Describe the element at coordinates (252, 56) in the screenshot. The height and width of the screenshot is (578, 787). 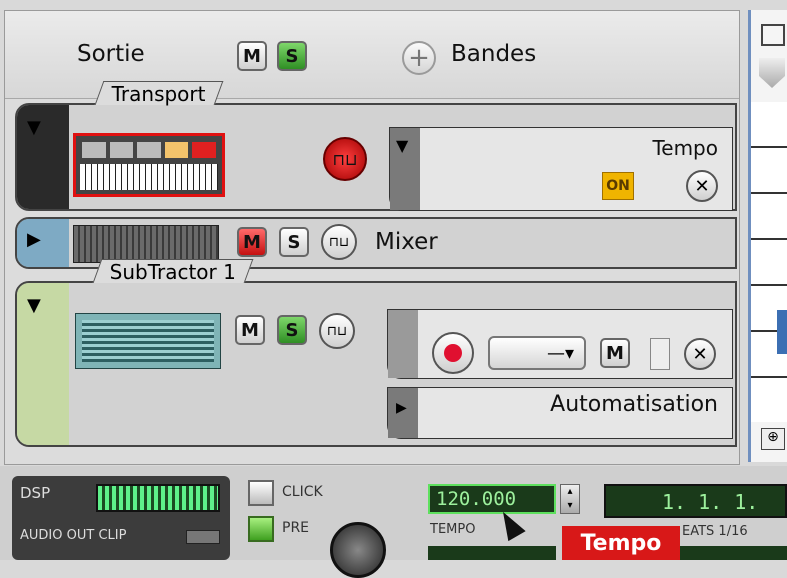
I see `output-mute-button: M` at that location.